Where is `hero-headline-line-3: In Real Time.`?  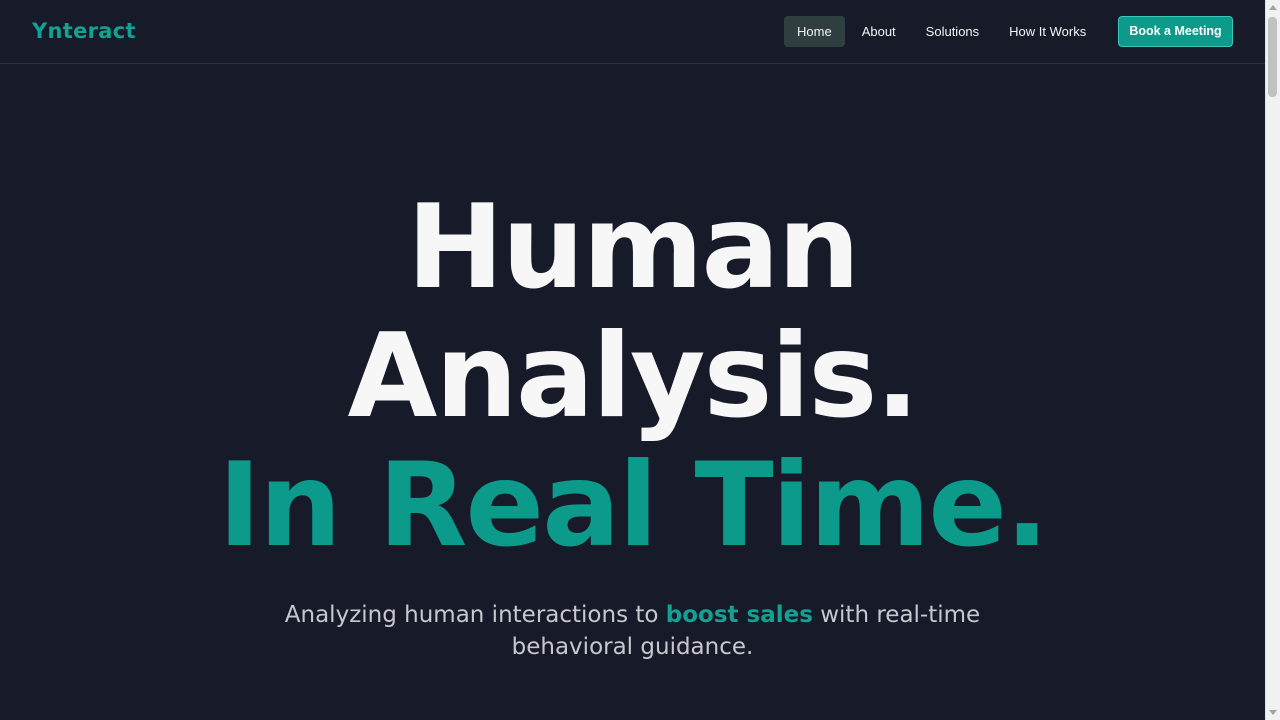
hero-headline-line-3: In Real Time. is located at coordinates (633, 505).